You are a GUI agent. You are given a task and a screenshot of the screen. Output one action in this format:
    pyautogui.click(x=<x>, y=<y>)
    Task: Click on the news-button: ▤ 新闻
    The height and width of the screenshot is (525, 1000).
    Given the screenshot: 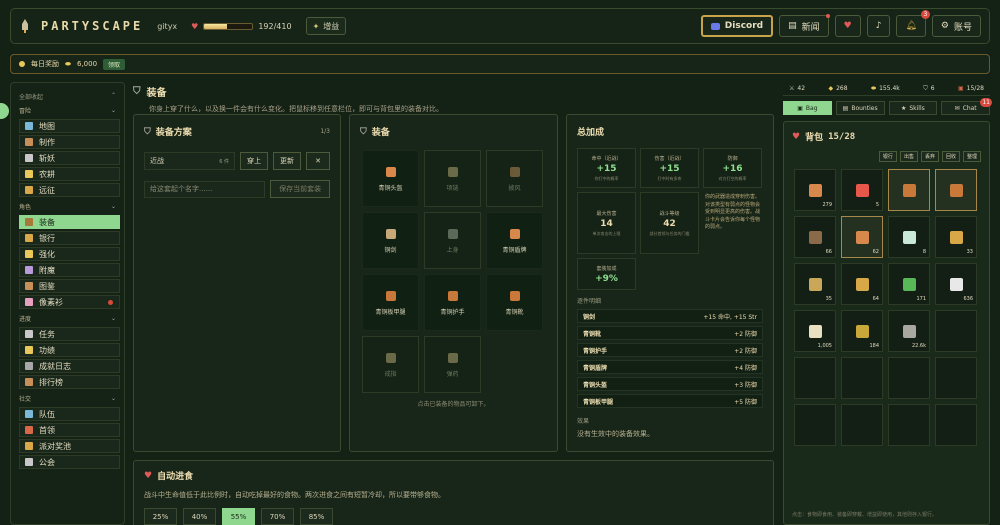 What is the action you would take?
    pyautogui.click(x=804, y=25)
    